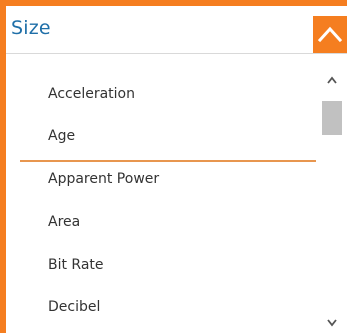 Image resolution: width=347 pixels, height=334 pixels. I want to click on list-item-decibel: Decibel, so click(74, 307).